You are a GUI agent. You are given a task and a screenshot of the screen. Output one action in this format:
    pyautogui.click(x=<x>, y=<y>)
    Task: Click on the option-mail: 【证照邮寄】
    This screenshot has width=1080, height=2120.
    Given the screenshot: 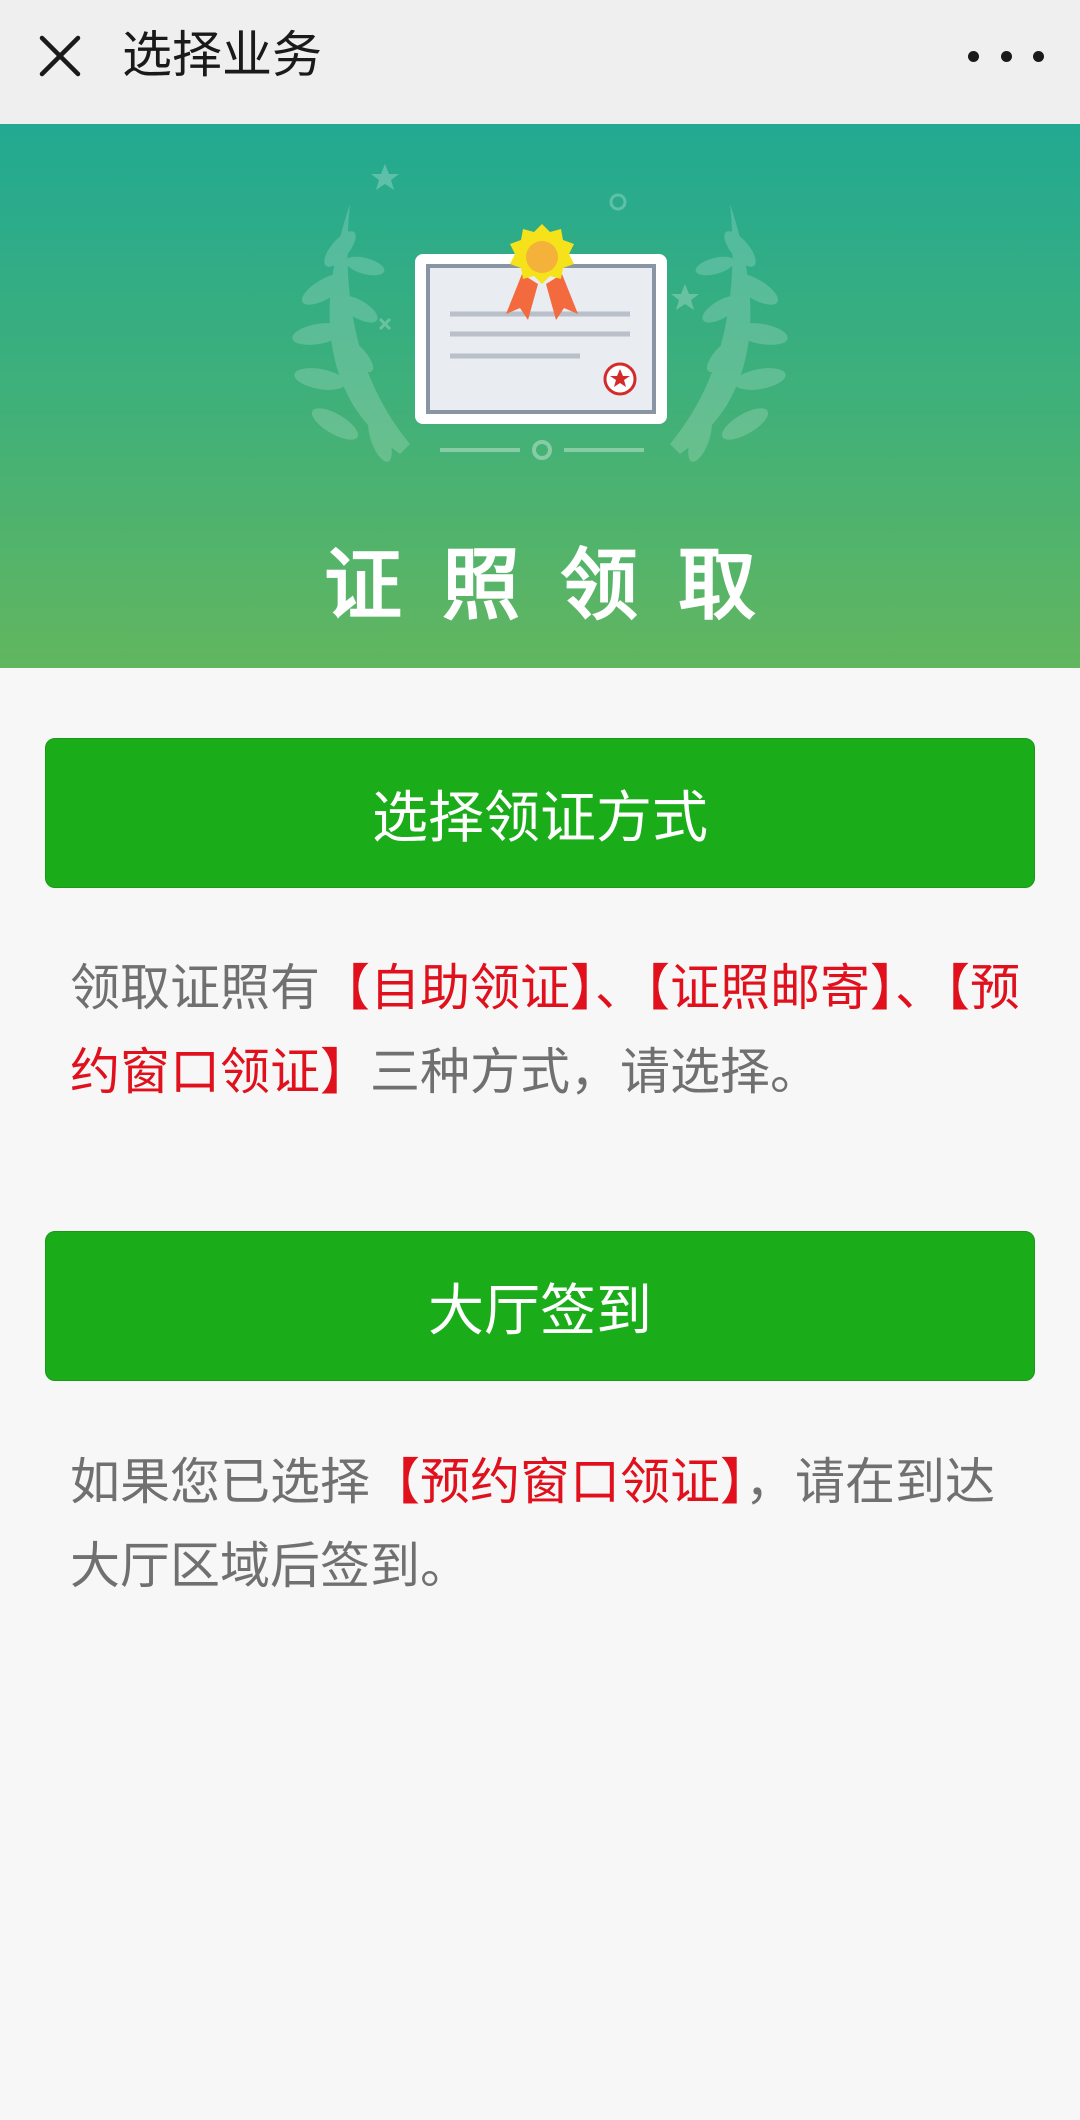 What is the action you would take?
    pyautogui.click(x=770, y=988)
    